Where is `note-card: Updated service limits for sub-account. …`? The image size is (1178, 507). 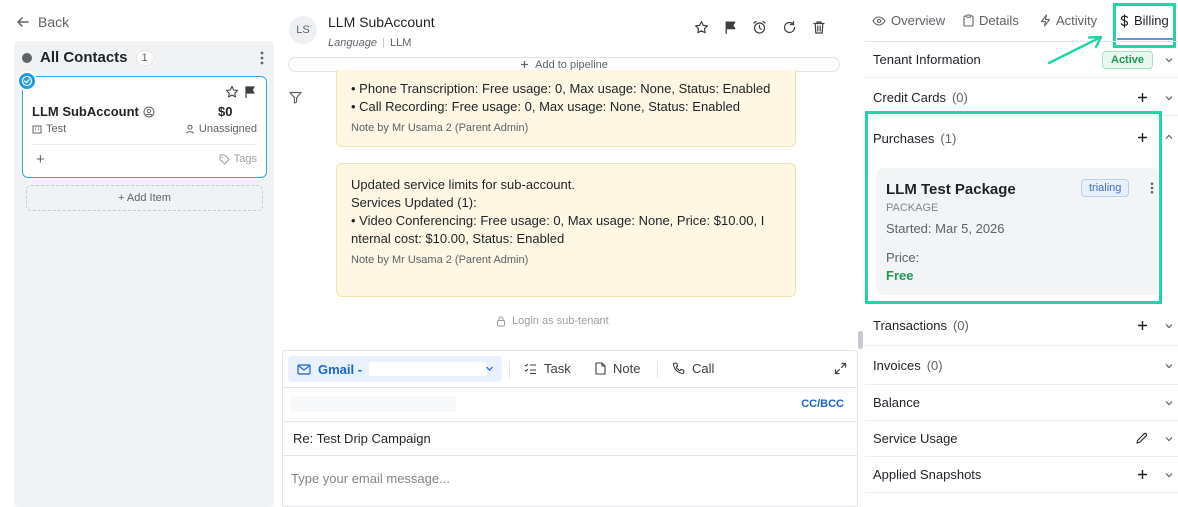
note-card: Updated service limits for sub-account. … is located at coordinates (566, 230).